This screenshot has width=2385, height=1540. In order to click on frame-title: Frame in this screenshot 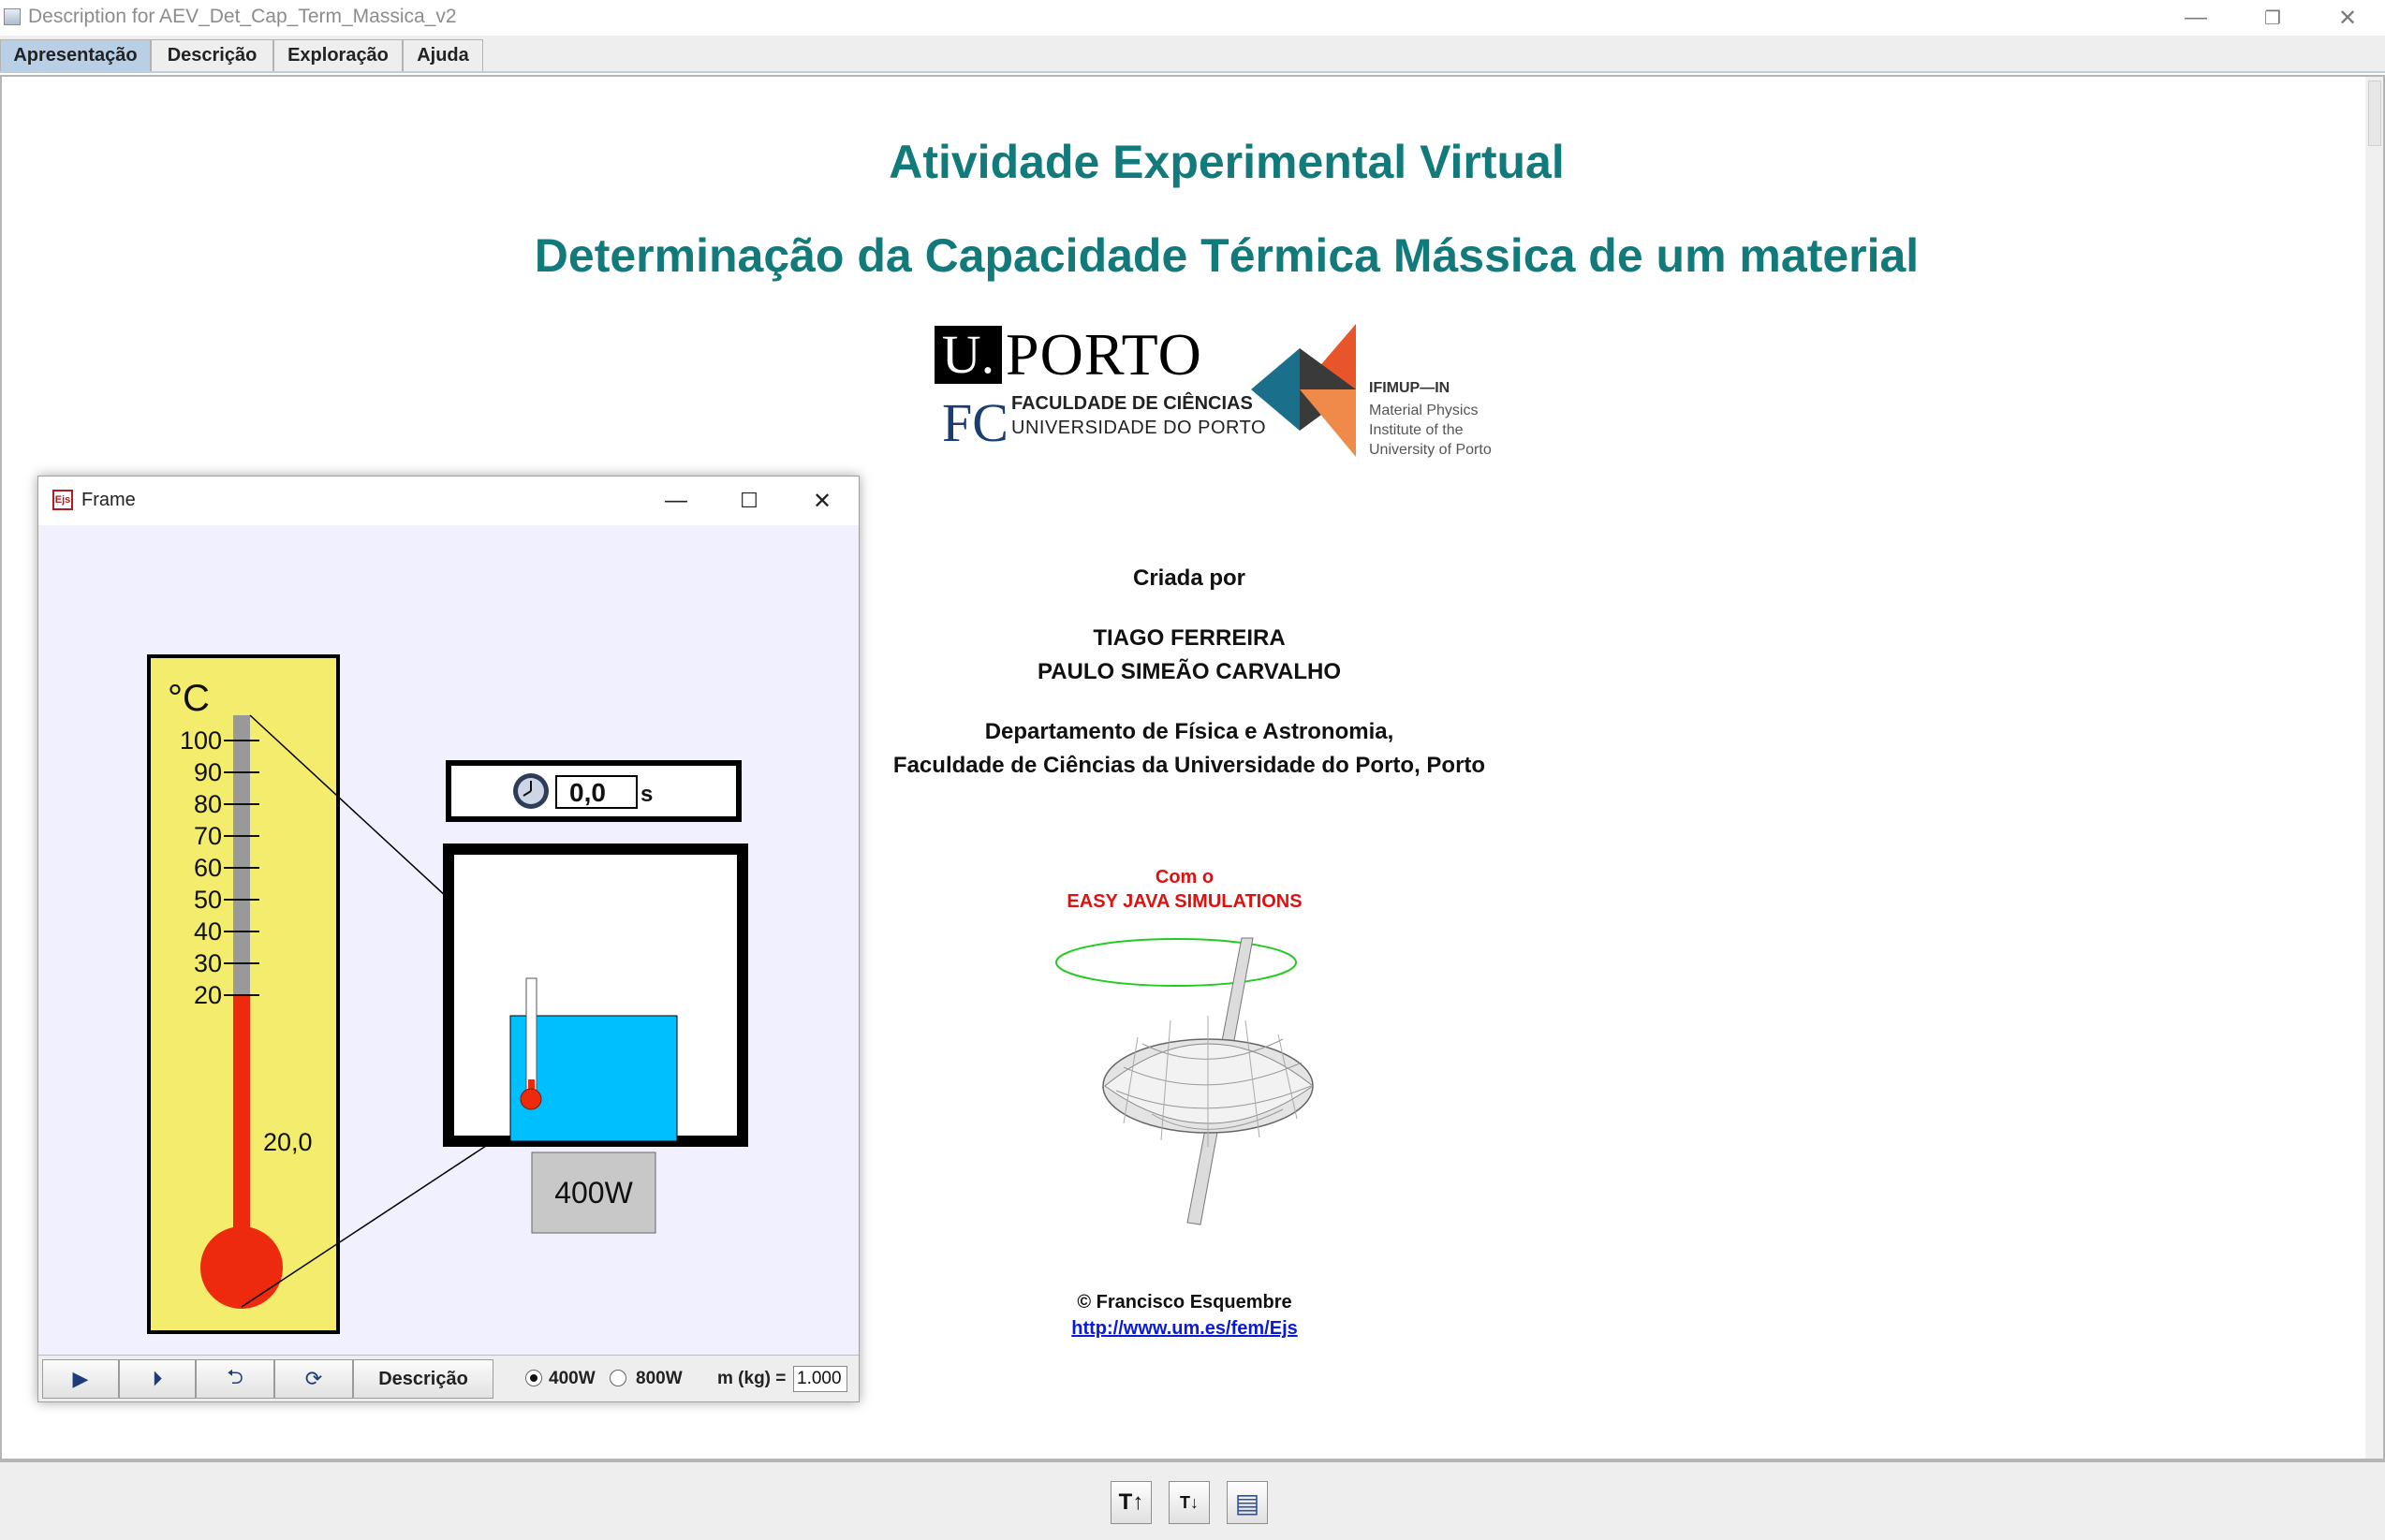, I will do `click(108, 500)`.